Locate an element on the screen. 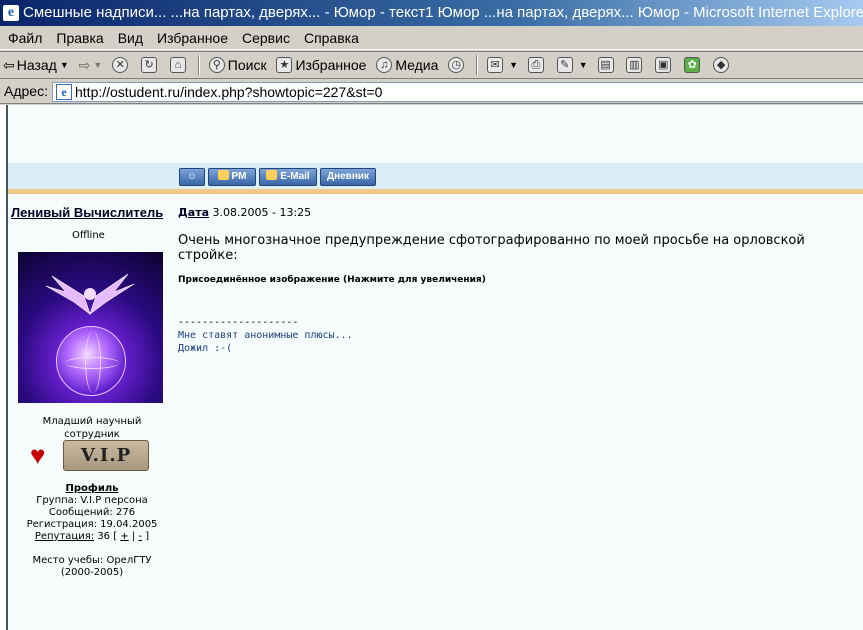 Image resolution: width=863 pixels, height=630 pixels. profile-link: Профиль is located at coordinates (92, 489).